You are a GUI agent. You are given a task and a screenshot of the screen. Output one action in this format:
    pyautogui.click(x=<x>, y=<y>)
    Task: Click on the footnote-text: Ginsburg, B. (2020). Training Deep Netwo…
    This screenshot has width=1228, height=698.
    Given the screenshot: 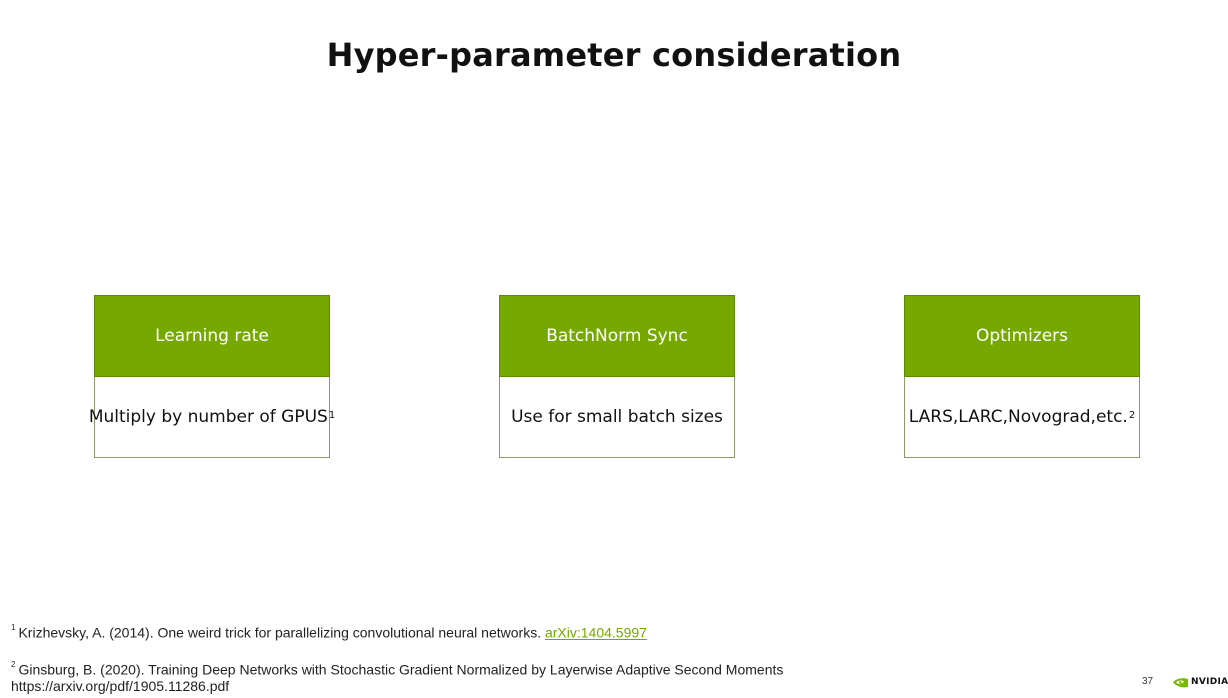 What is the action you would take?
    pyautogui.click(x=397, y=678)
    